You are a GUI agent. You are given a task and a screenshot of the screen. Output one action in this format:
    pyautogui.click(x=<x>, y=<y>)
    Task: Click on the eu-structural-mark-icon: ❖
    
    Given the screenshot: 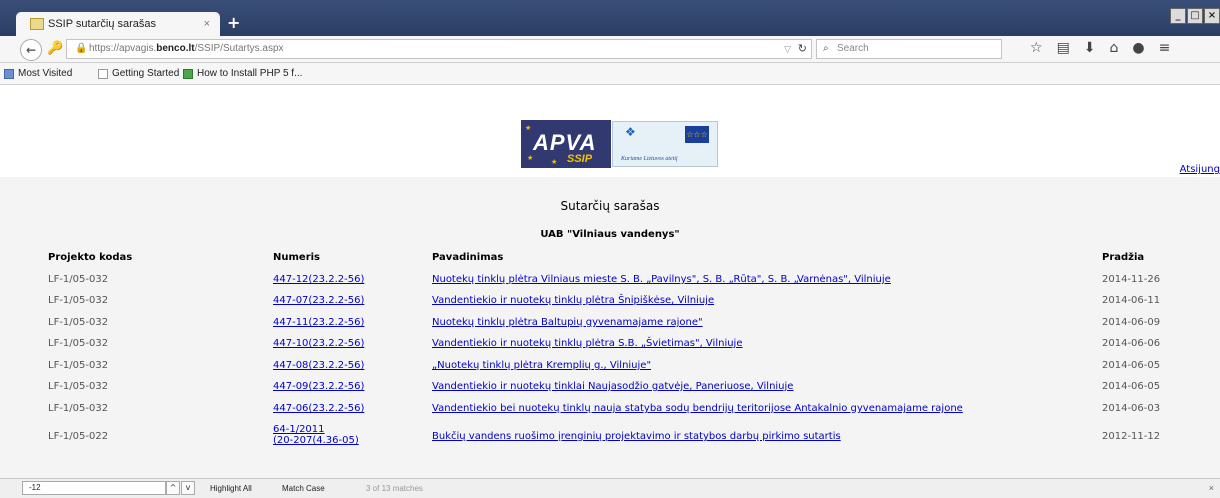 What is the action you would take?
    pyautogui.click(x=630, y=132)
    